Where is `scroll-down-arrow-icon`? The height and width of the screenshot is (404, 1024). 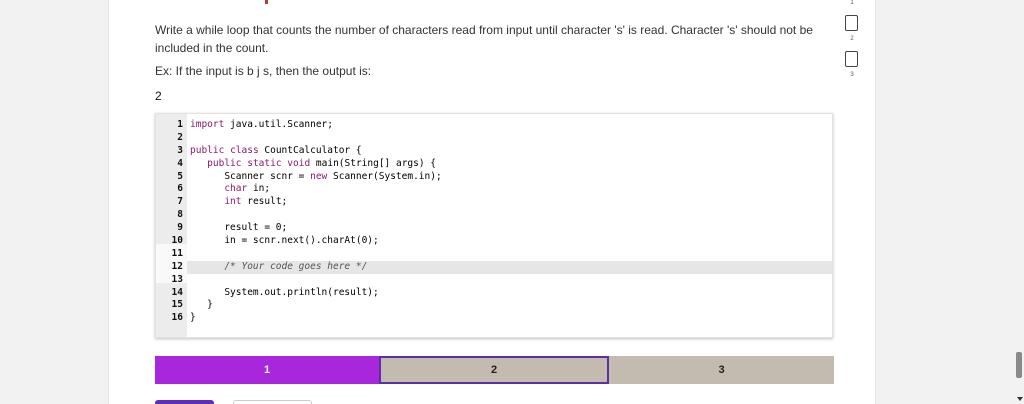 scroll-down-arrow-icon is located at coordinates (1020, 399).